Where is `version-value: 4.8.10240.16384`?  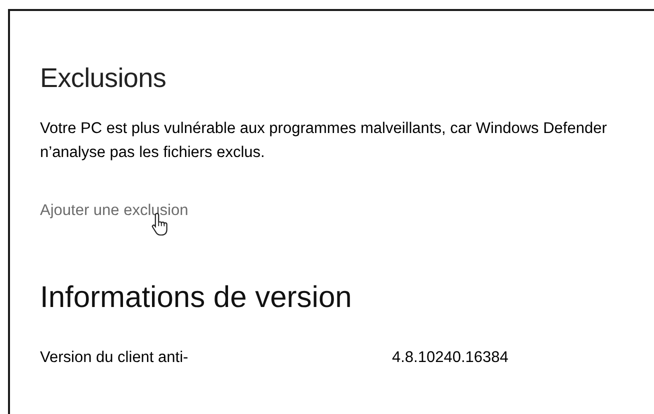
version-value: 4.8.10240.16384 is located at coordinates (450, 358).